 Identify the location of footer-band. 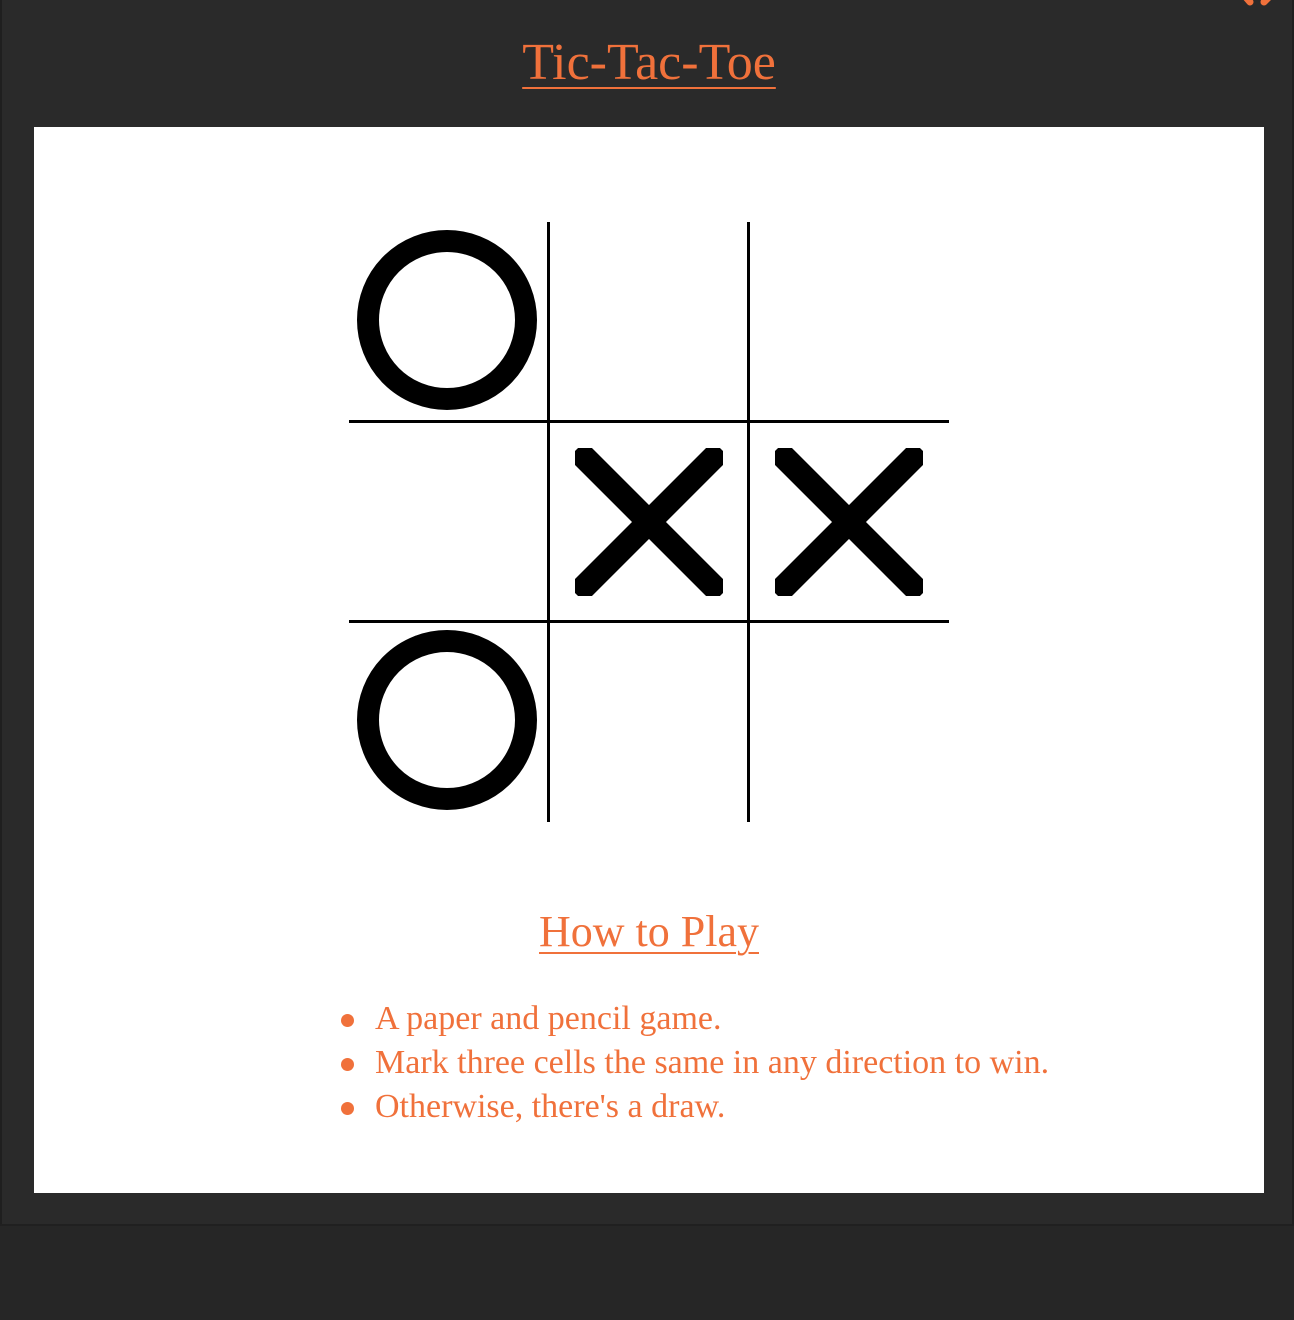
(647, 1272).